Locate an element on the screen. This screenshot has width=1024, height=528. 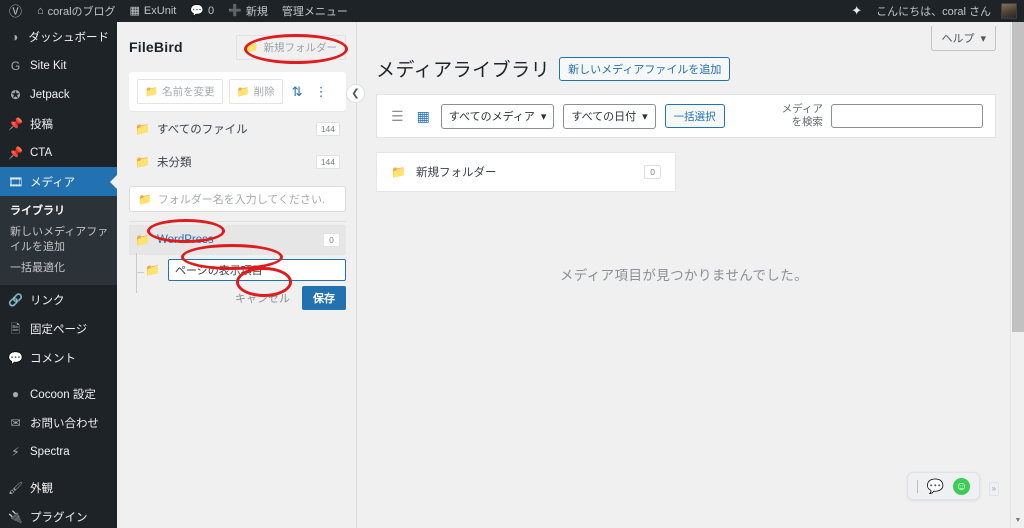
comments-button: 💬 0 is located at coordinates (202, 11).